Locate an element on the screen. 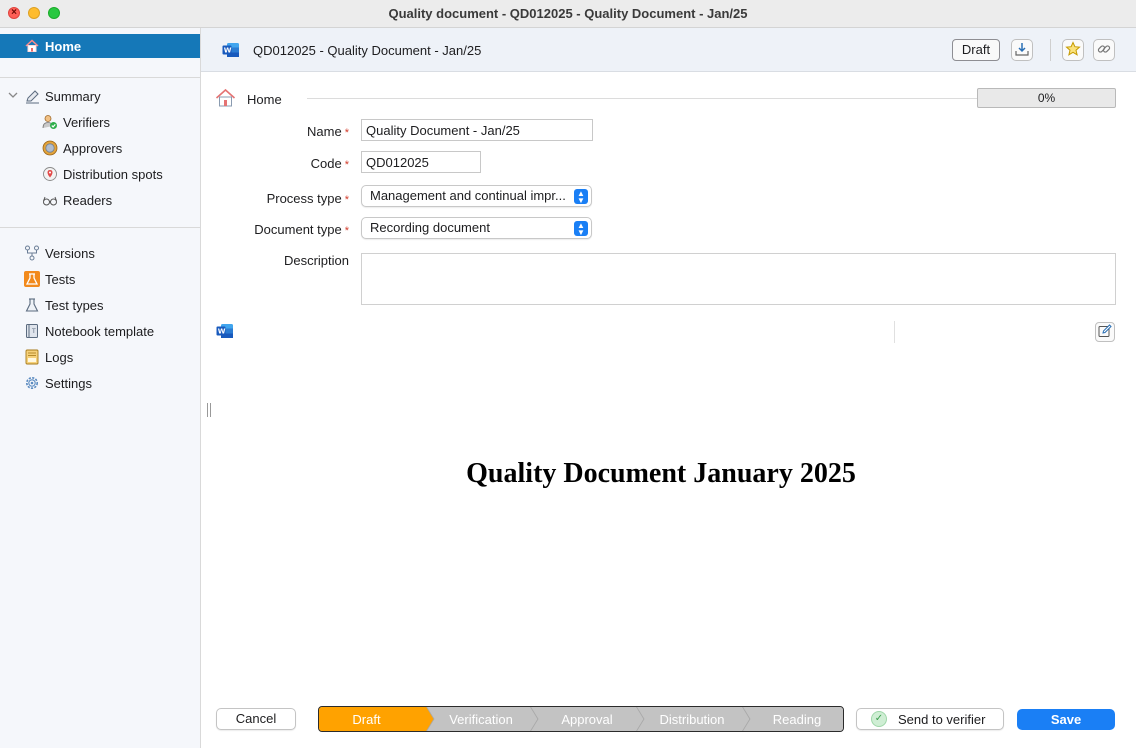 The image size is (1136, 748). sidebar-item-home: Home is located at coordinates (100, 46).